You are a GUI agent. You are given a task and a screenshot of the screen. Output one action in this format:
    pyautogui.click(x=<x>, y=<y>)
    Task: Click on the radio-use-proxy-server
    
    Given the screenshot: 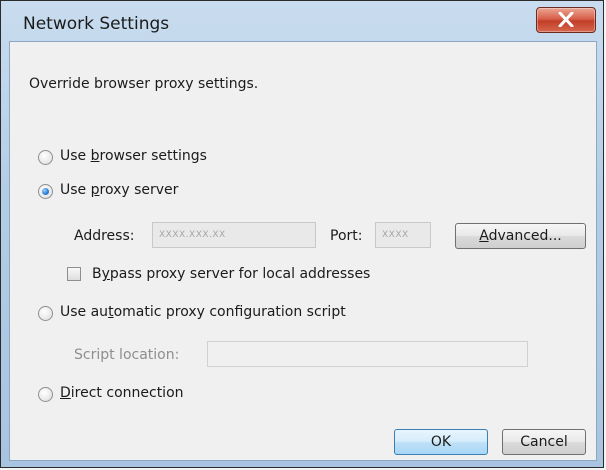 What is the action you would take?
    pyautogui.click(x=45, y=191)
    